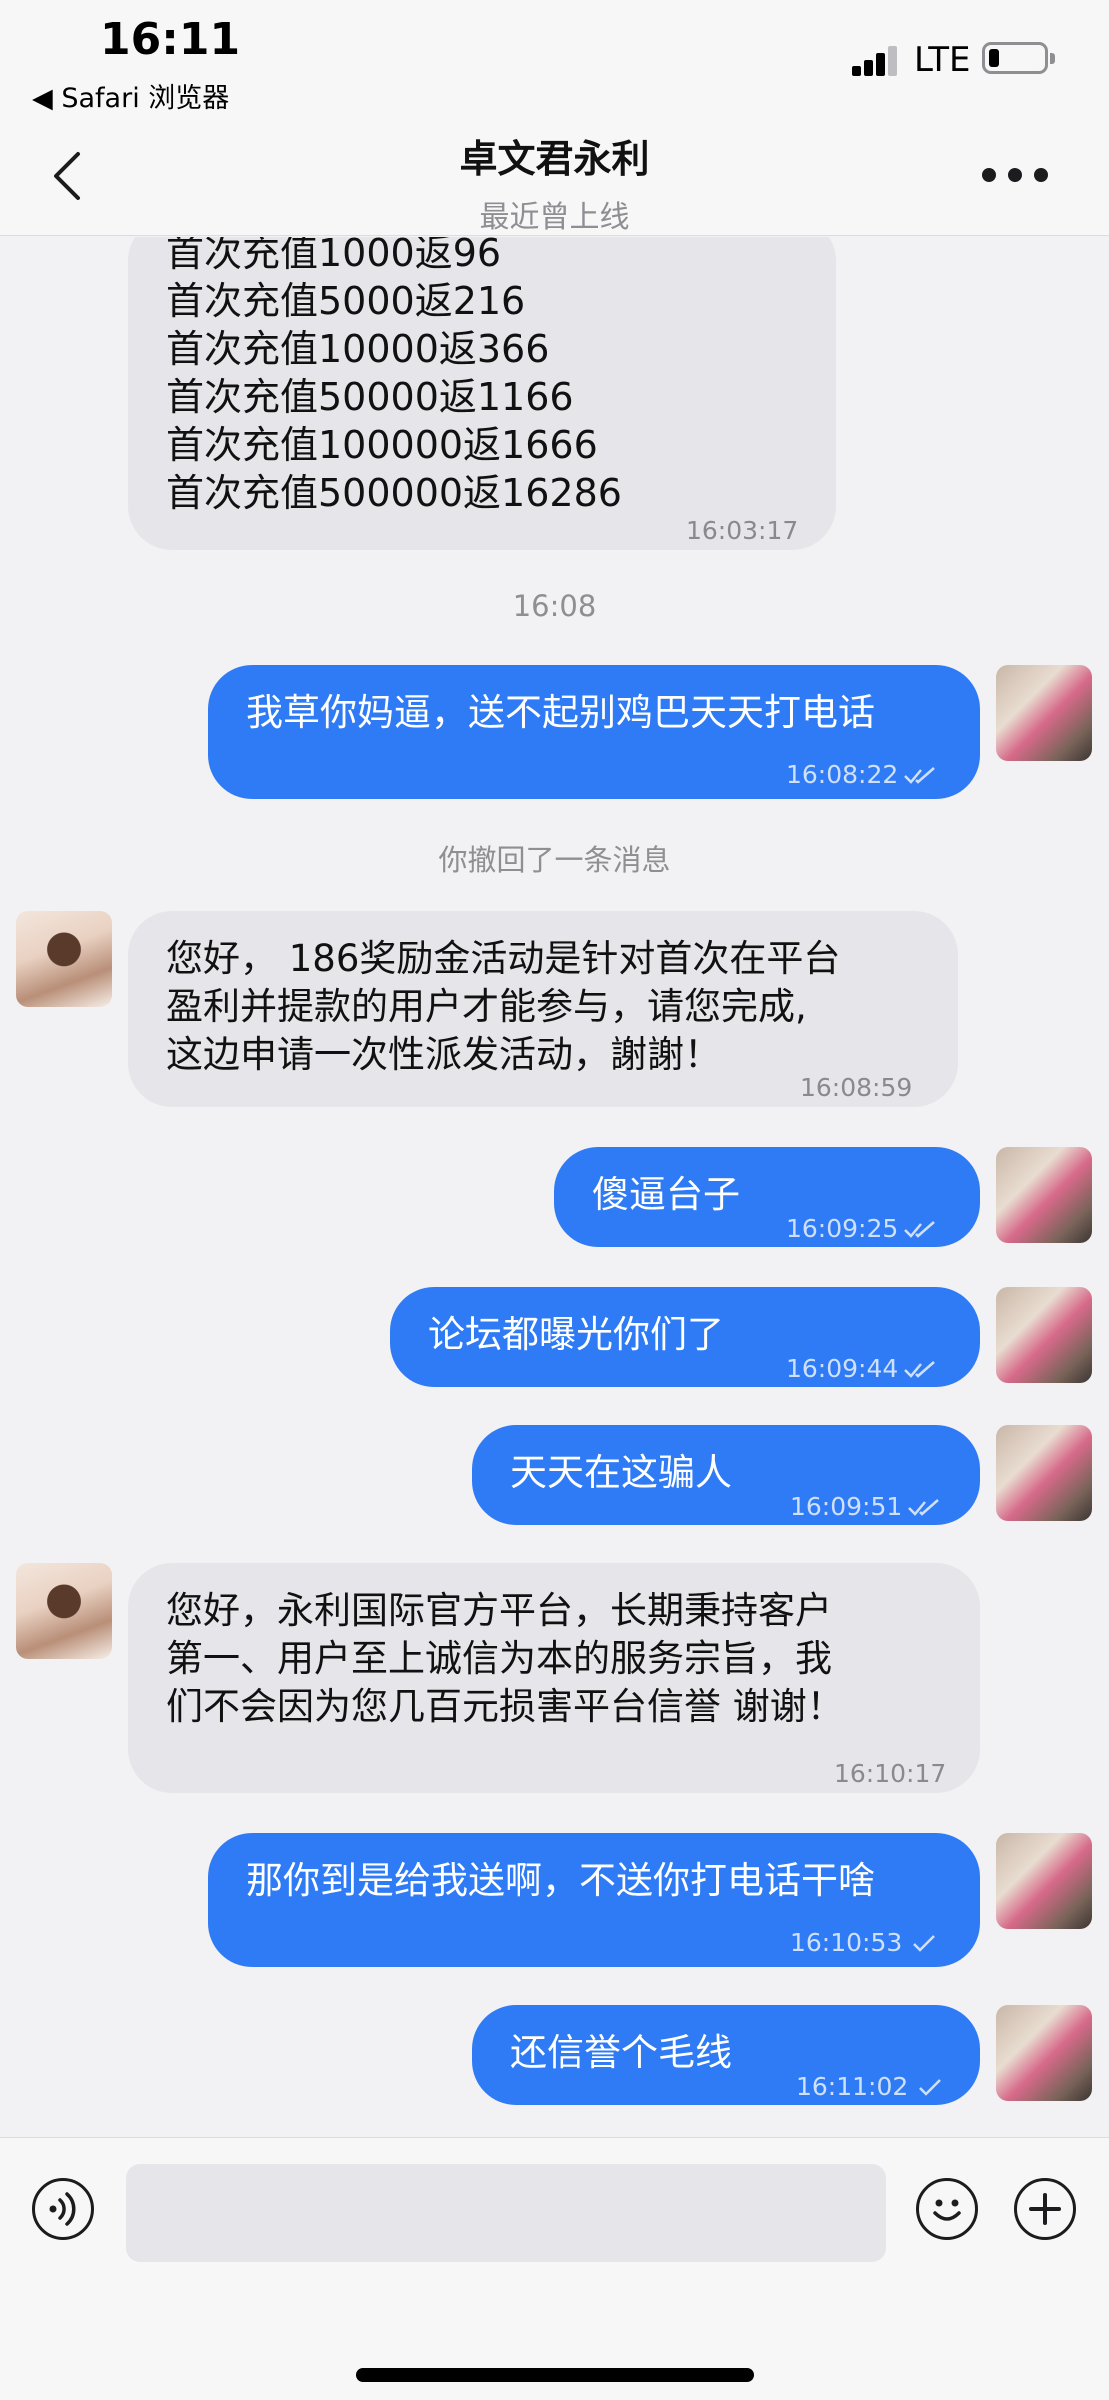 This screenshot has width=1109, height=2400. Describe the element at coordinates (560, 712) in the screenshot. I see `message-text: 我草你妈逼，送不起别鸡巴天天打电话` at that location.